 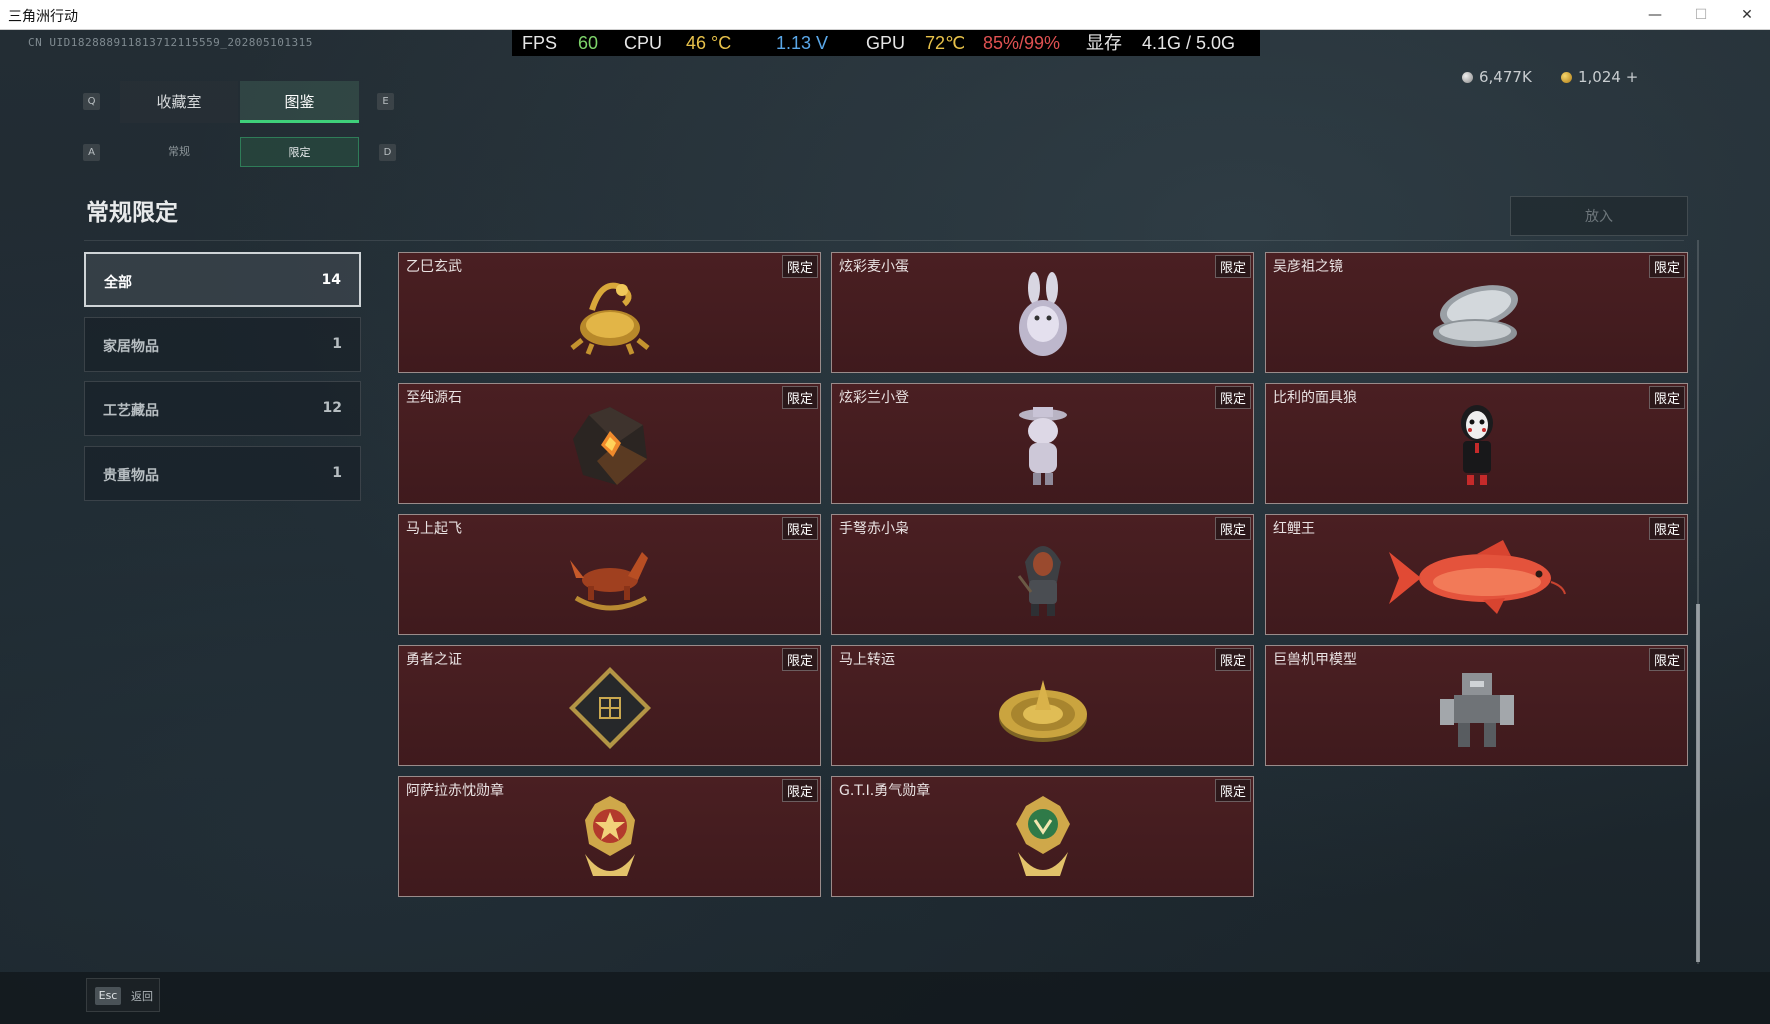 I want to click on esc-key-hint: Esc, so click(x=108, y=996).